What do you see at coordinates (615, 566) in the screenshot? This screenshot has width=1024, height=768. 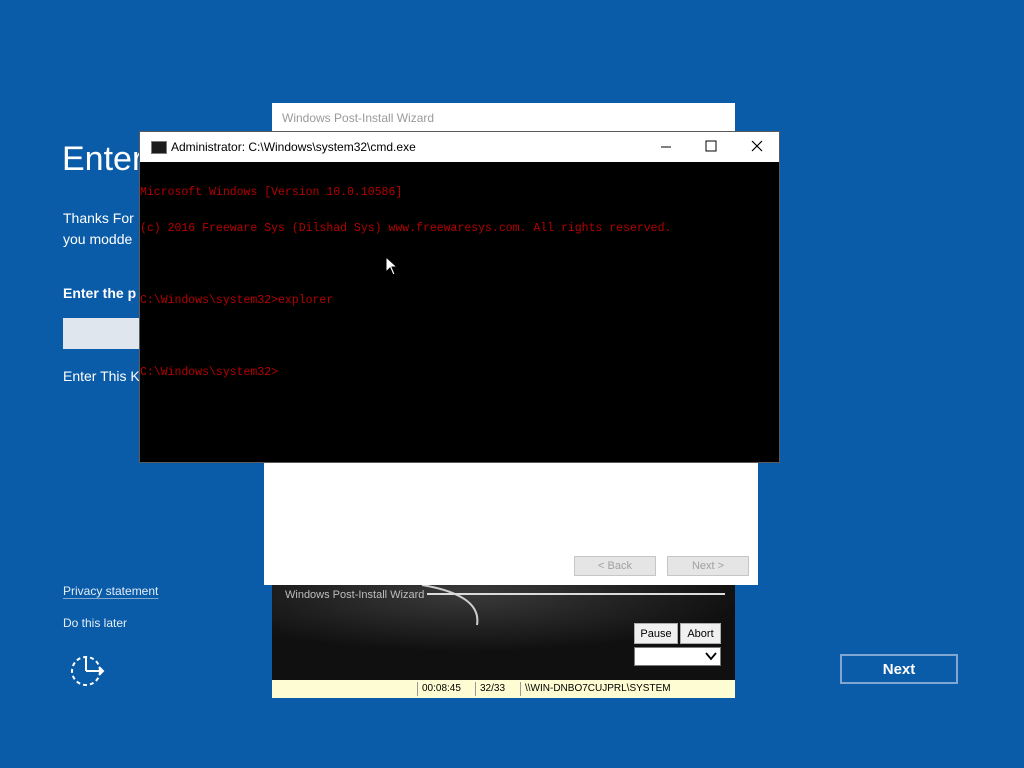 I see `back-button: < Back` at bounding box center [615, 566].